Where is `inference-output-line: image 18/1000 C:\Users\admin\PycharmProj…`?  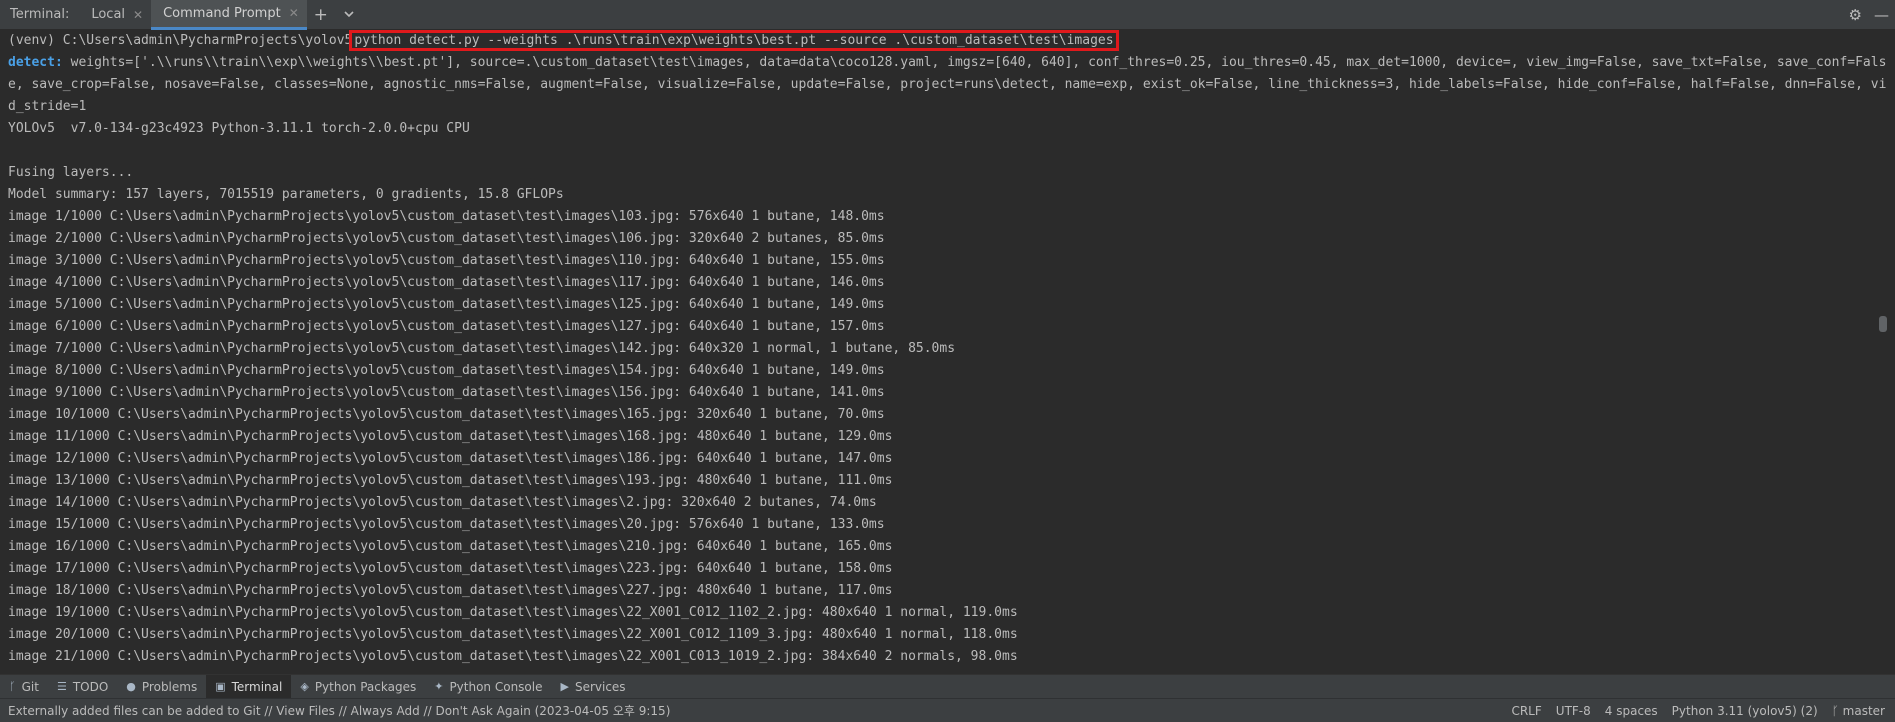 inference-output-line: image 18/1000 C:\Users\admin\PycharmProj… is located at coordinates (450, 590).